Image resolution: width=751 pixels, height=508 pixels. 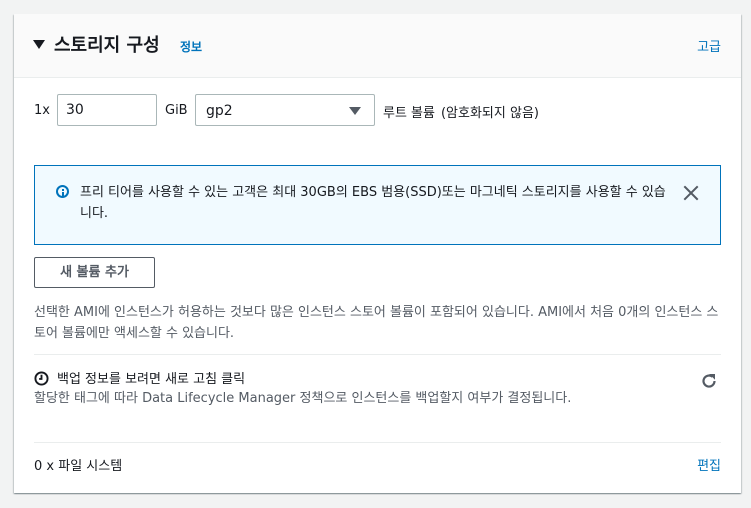 What do you see at coordinates (107, 44) in the screenshot?
I see `panel-title: 스토리지 구성` at bounding box center [107, 44].